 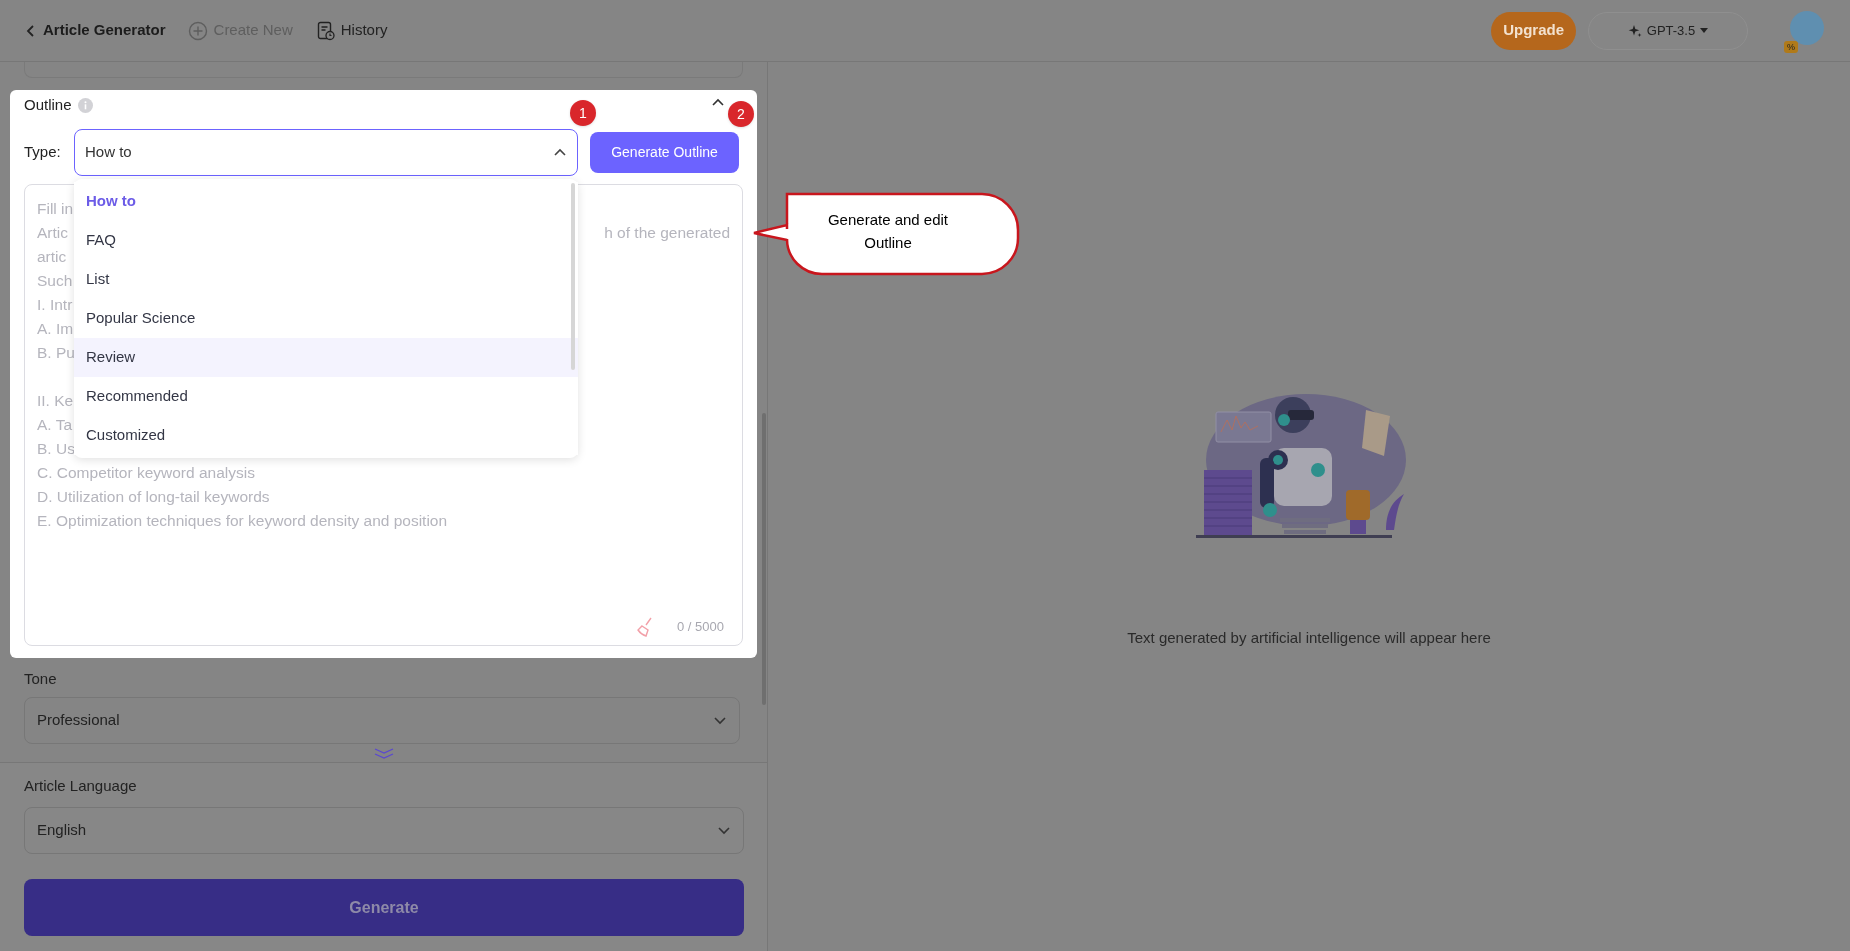 I want to click on caret-down-icon, so click(x=1704, y=30).